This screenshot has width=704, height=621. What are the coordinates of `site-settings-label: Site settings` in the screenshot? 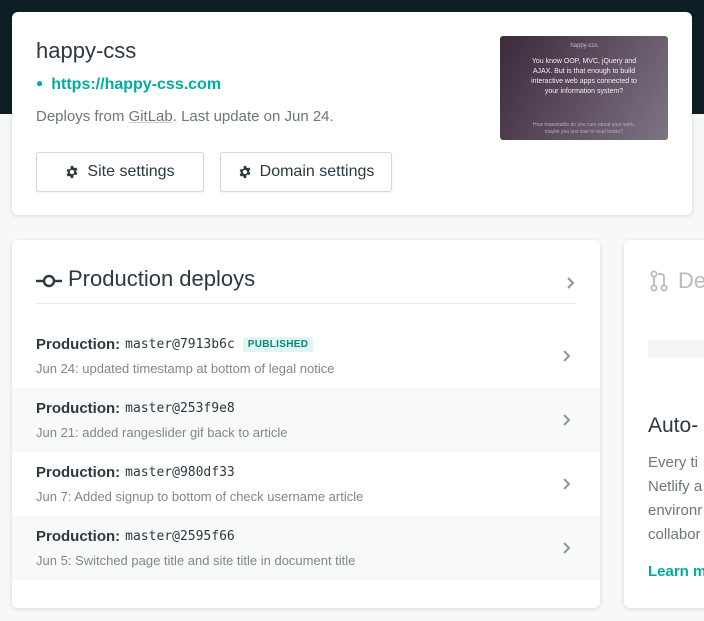 It's located at (131, 171).